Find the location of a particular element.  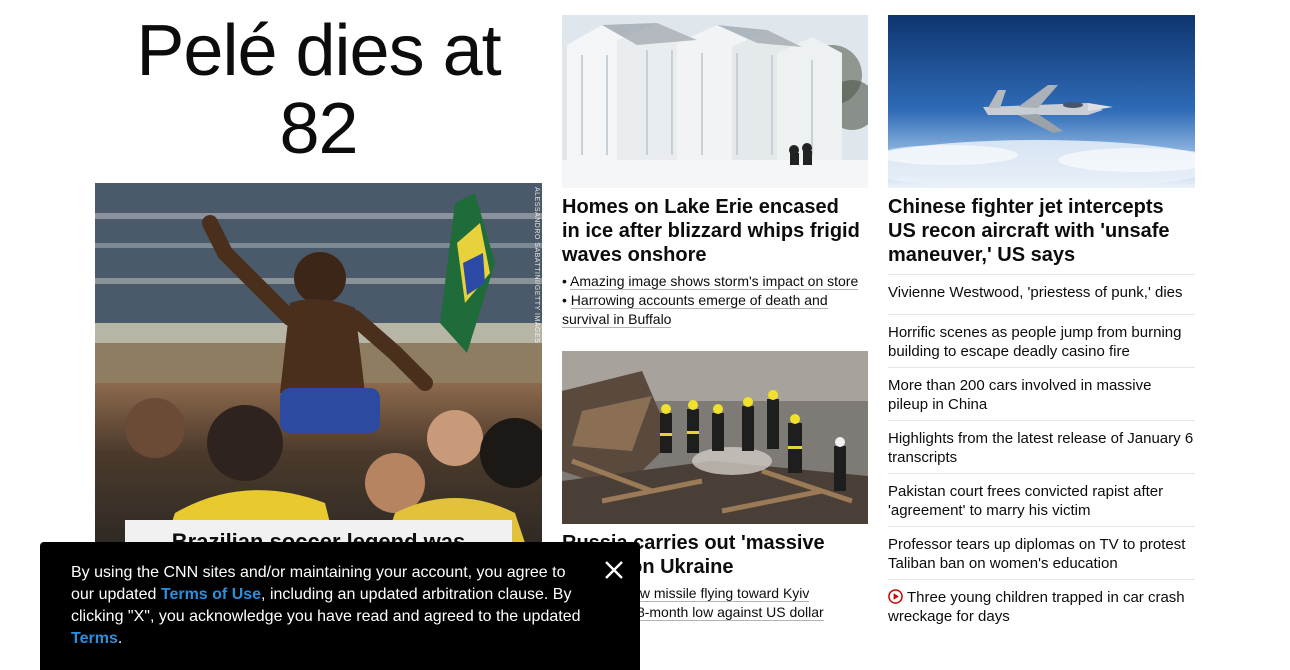

rubble-rescue-illustration is located at coordinates (715, 437).